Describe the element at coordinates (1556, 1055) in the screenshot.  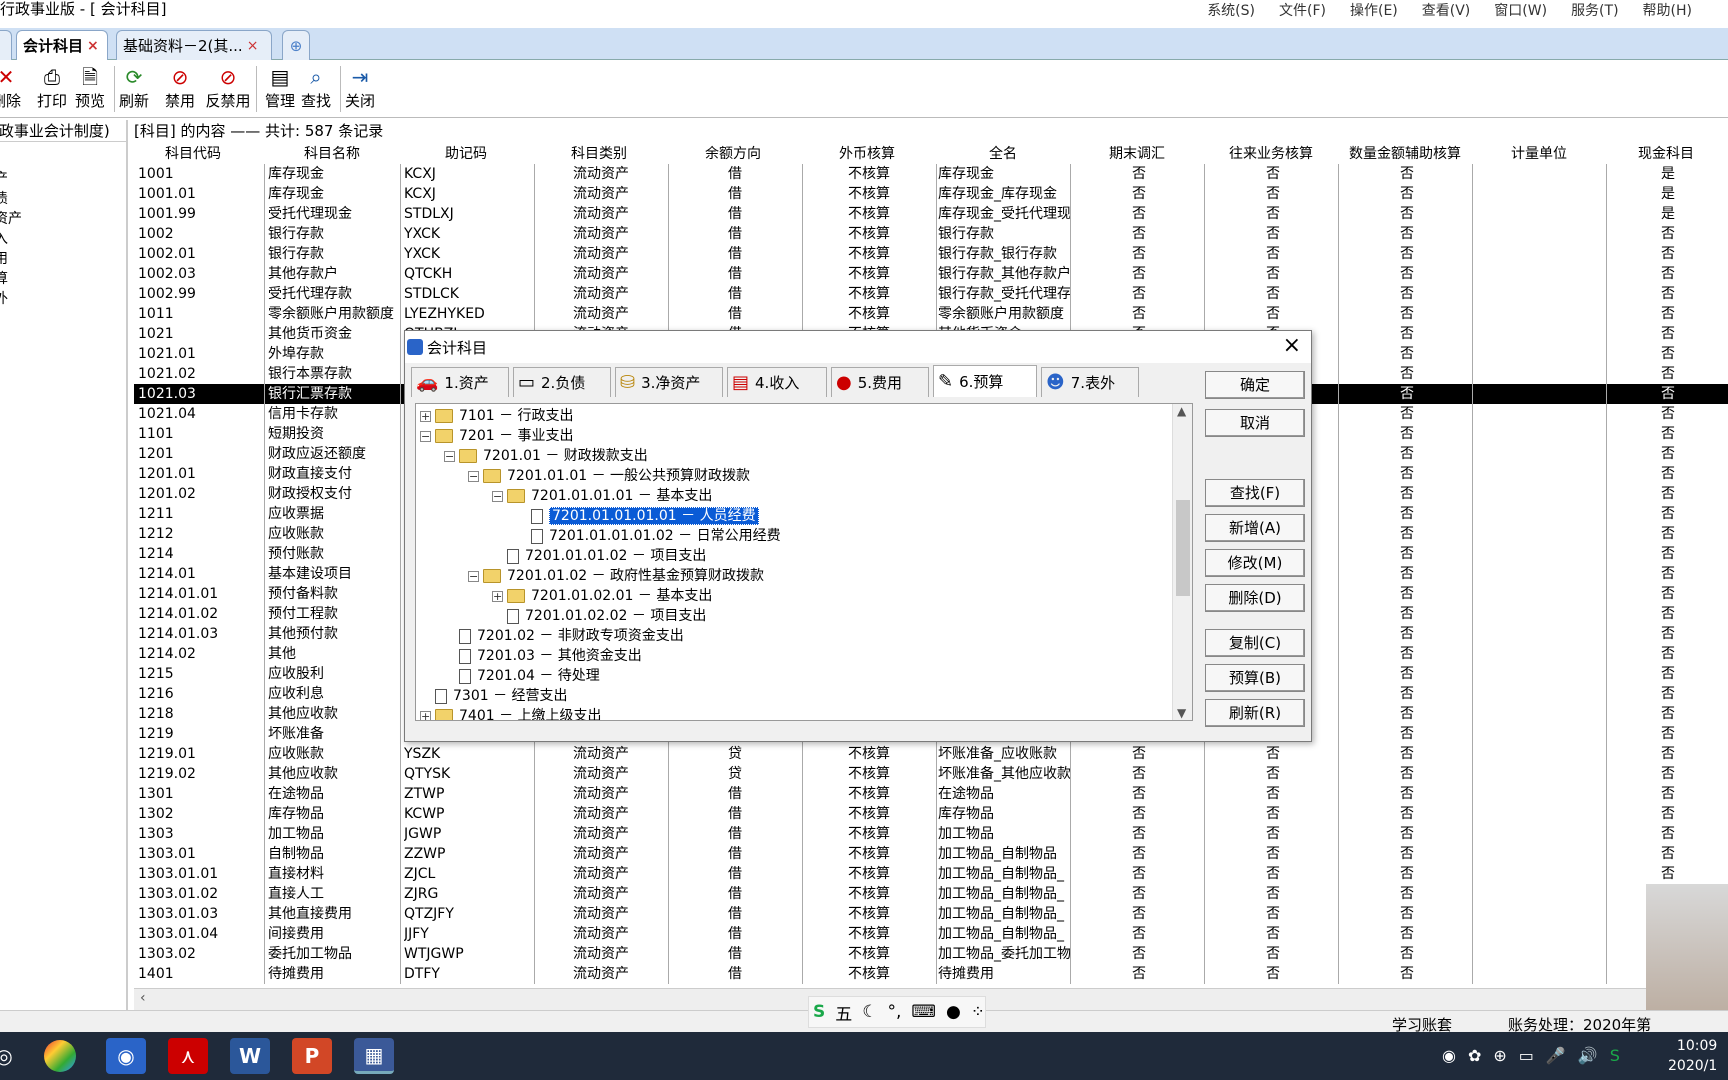
I see `microphone-icon: 🎤` at that location.